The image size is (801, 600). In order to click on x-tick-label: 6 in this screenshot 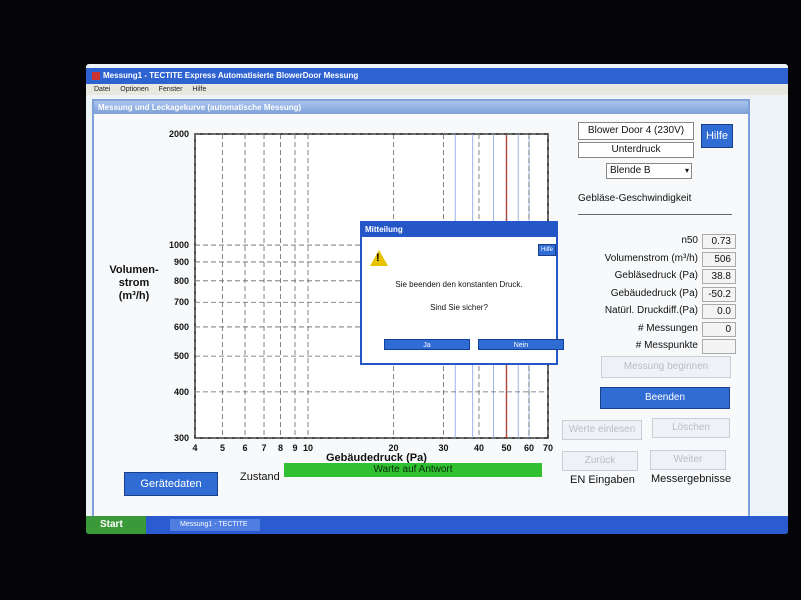, I will do `click(244, 448)`.